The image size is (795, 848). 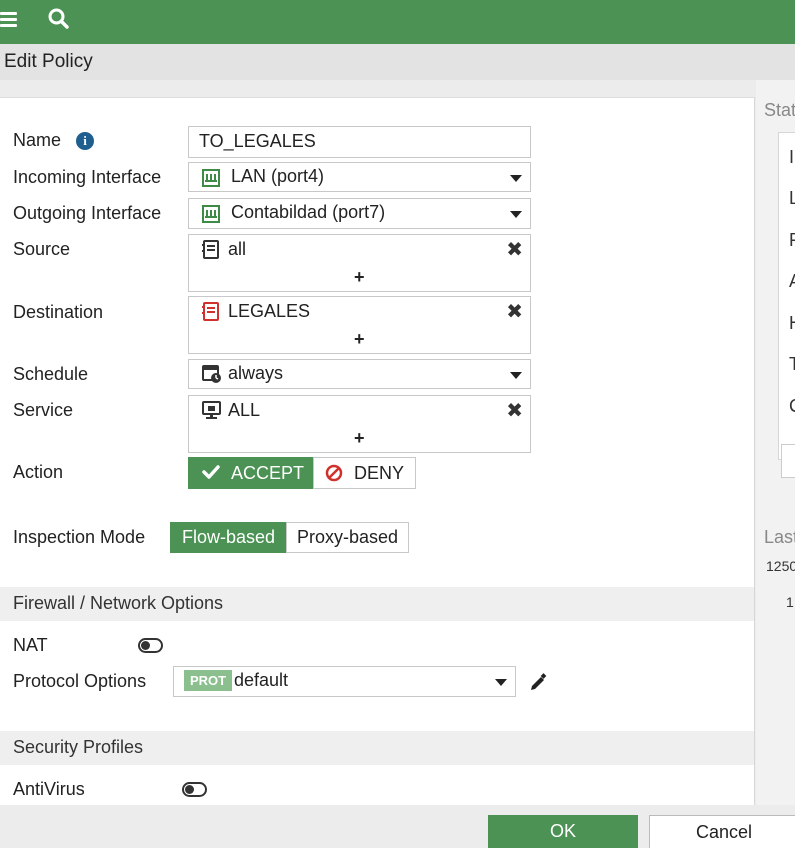 I want to click on protocol-options-select: PROT default, so click(x=344, y=681).